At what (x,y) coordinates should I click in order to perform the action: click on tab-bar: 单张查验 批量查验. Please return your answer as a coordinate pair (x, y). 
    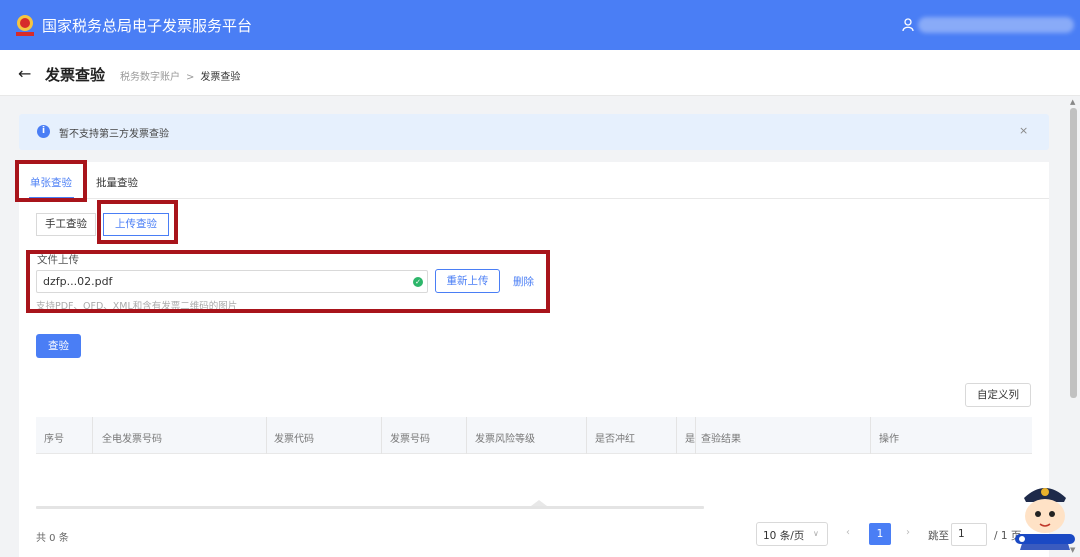
    Looking at the image, I should click on (534, 180).